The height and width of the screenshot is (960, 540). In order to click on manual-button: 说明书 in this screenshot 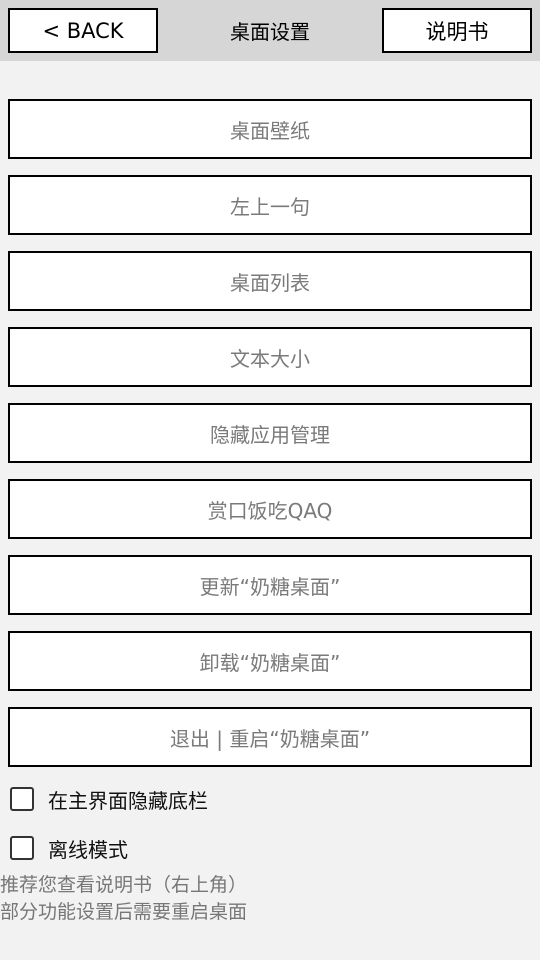, I will do `click(457, 30)`.